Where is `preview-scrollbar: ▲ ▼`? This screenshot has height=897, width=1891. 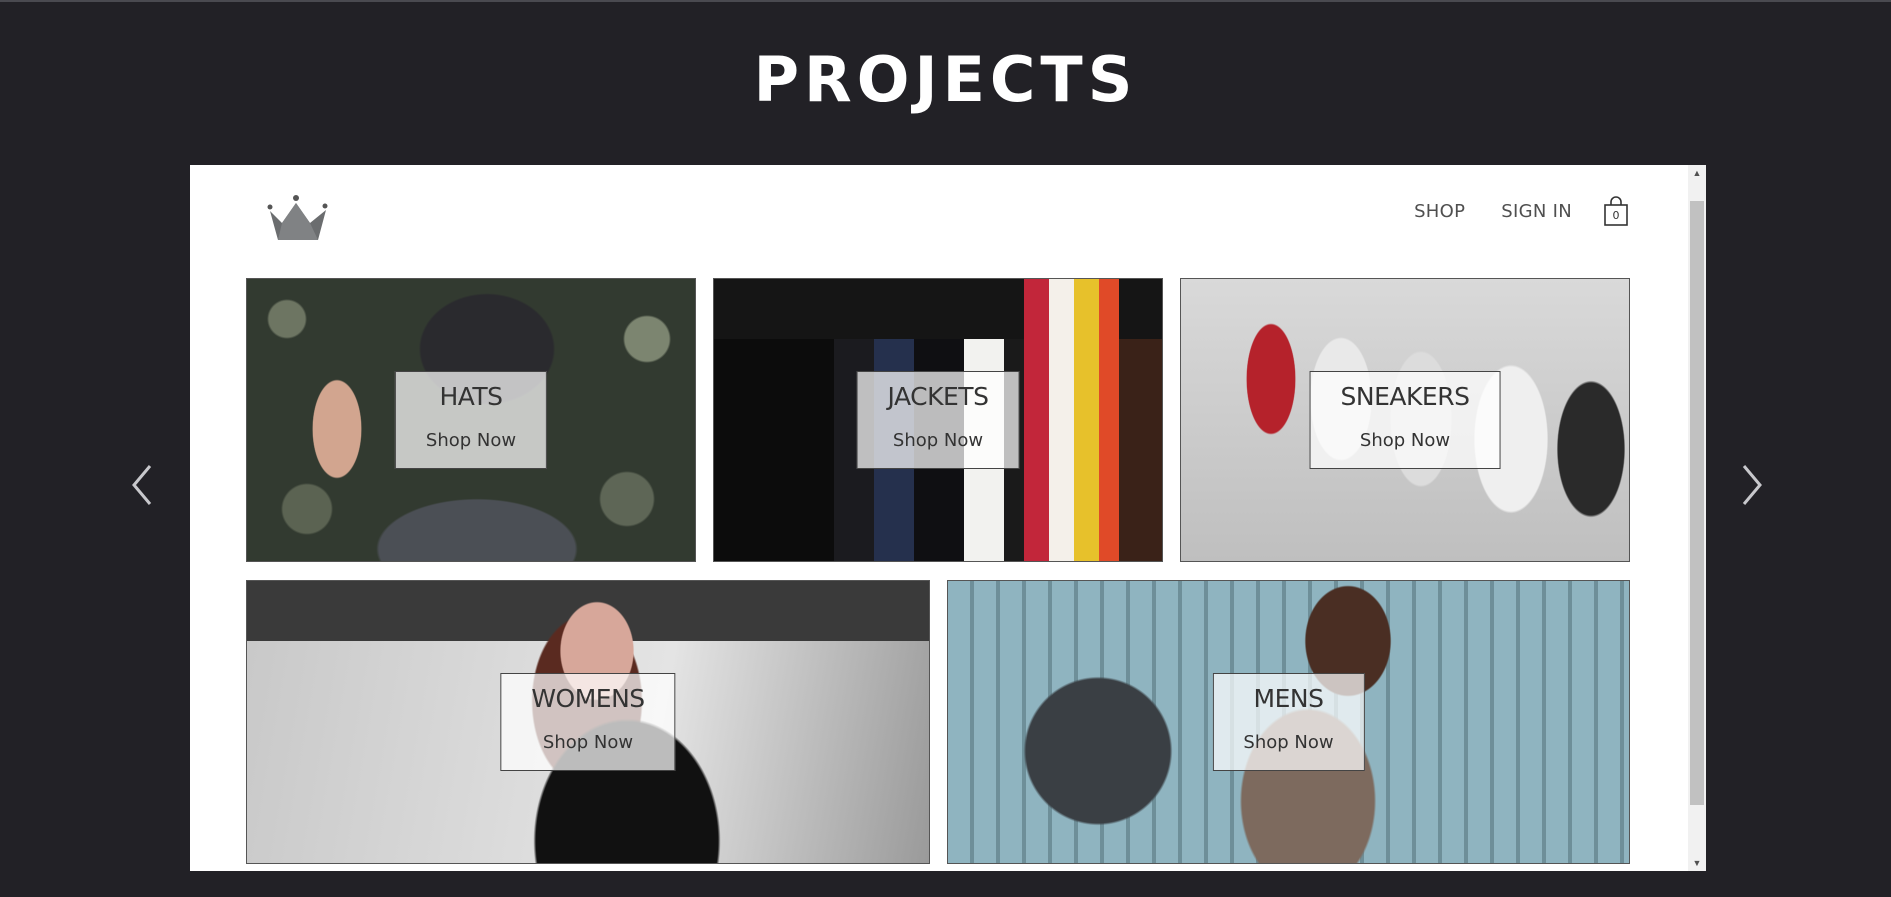
preview-scrollbar: ▲ ▼ is located at coordinates (1697, 518).